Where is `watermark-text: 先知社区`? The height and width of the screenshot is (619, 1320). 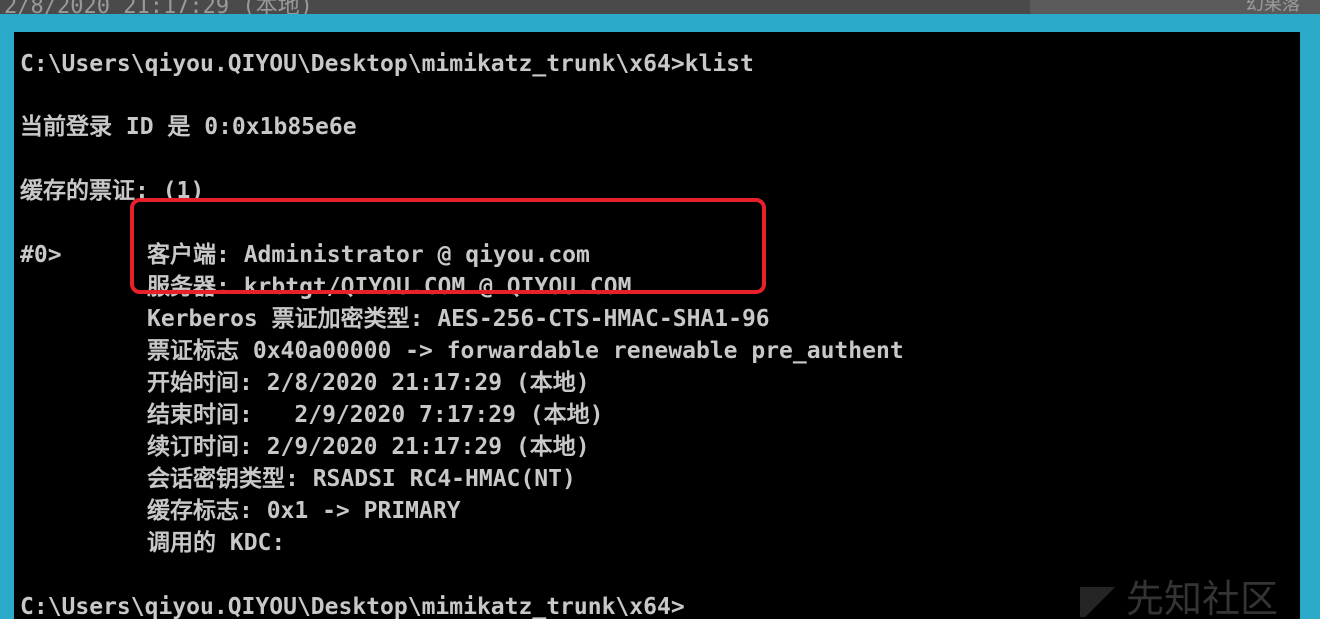 watermark-text: 先知社区 is located at coordinates (1201, 598).